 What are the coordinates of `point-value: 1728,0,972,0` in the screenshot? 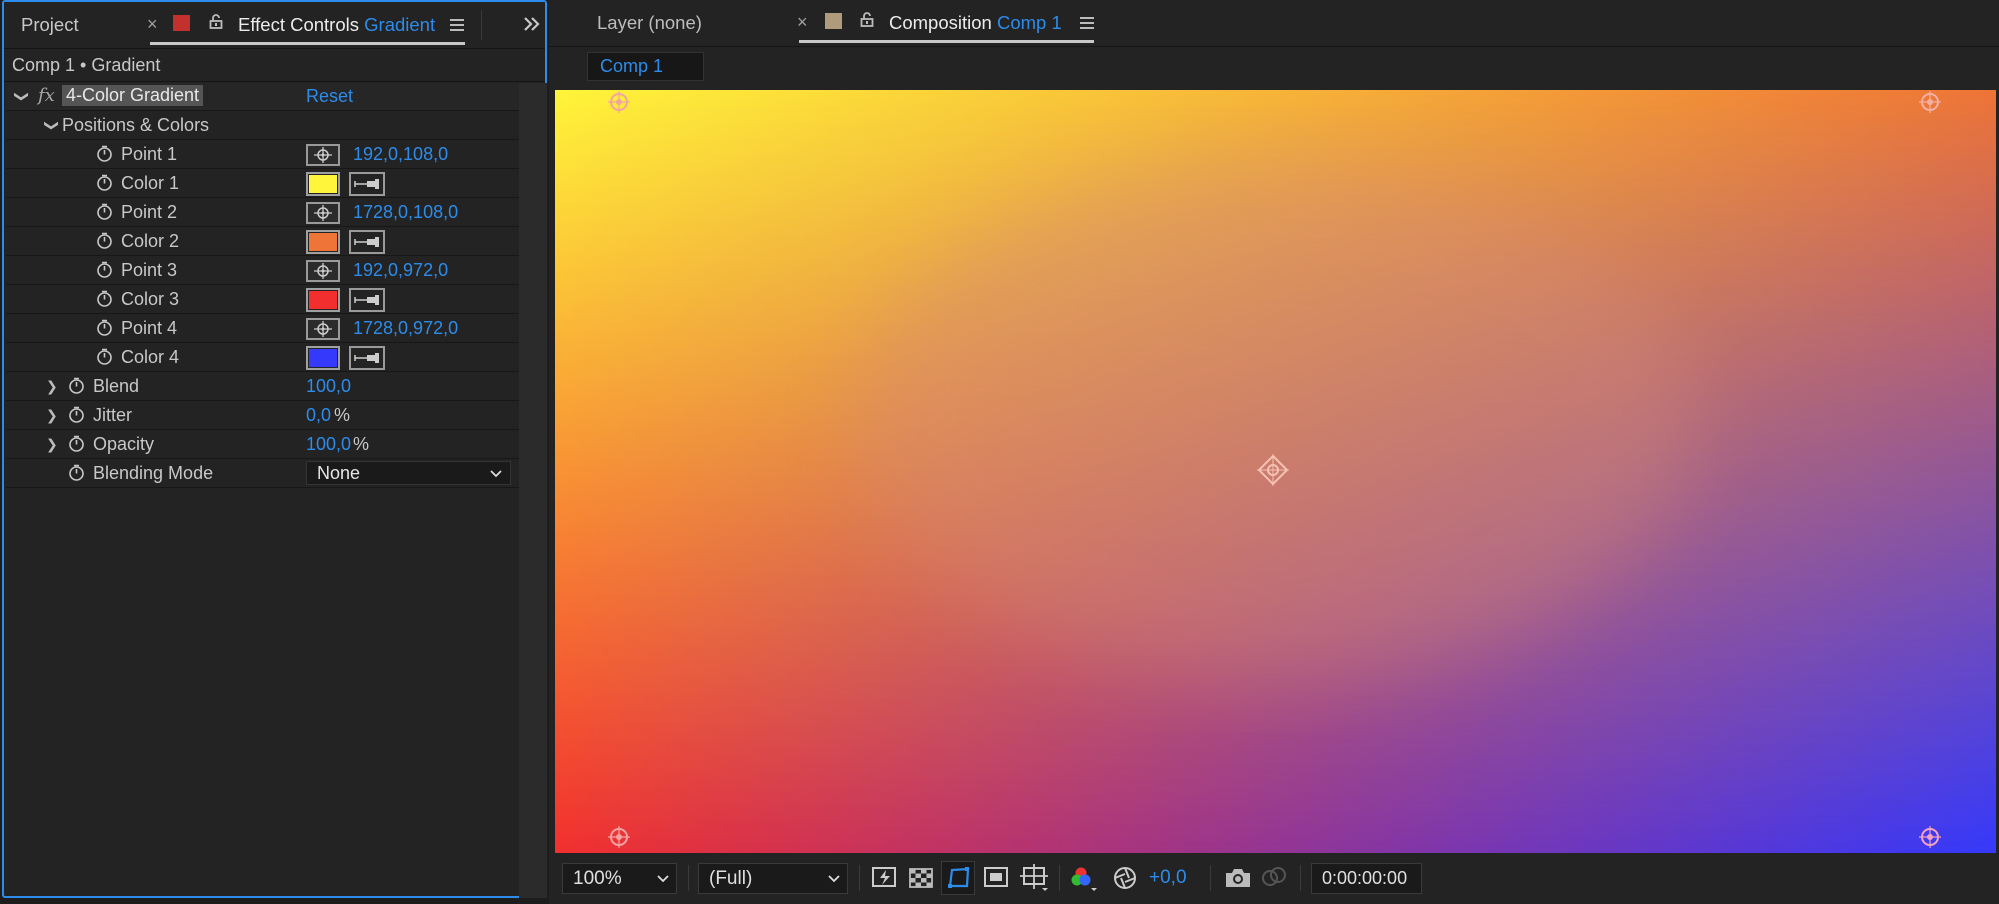 It's located at (405, 328).